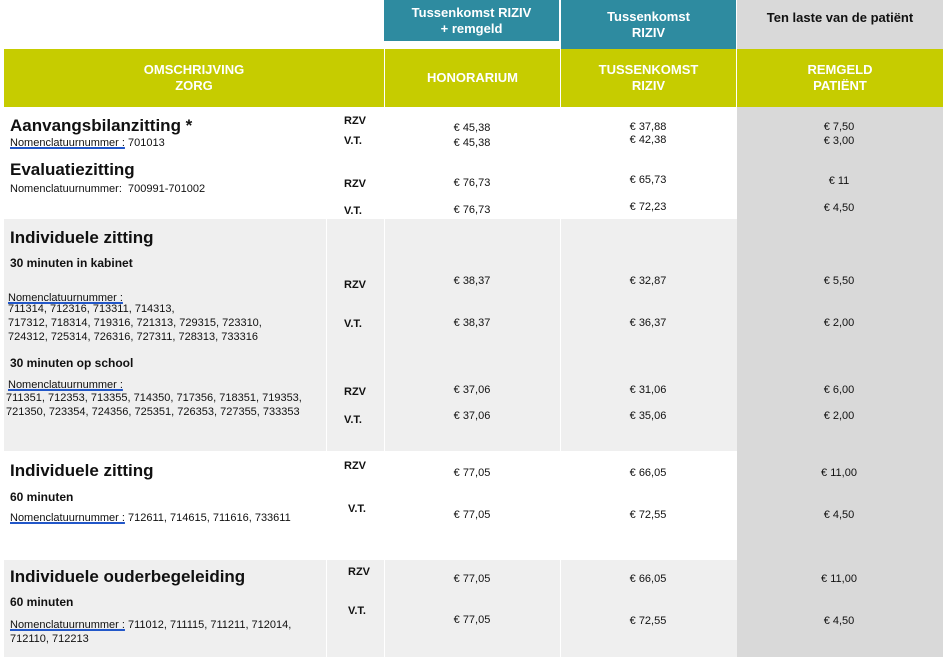 The height and width of the screenshot is (657, 943). I want to click on remgeld-value: € 6,00, so click(839, 390).